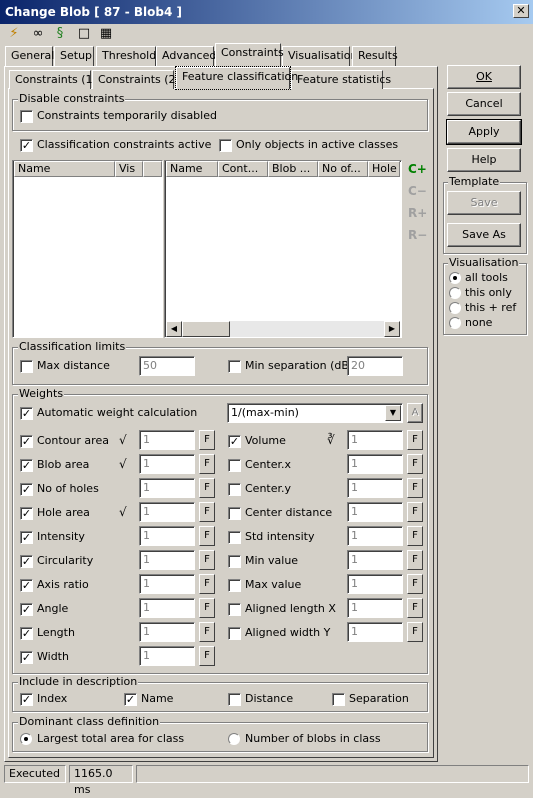 The height and width of the screenshot is (798, 533). Describe the element at coordinates (126, 56) in the screenshot. I see `tab-threshold: Threshold` at that location.